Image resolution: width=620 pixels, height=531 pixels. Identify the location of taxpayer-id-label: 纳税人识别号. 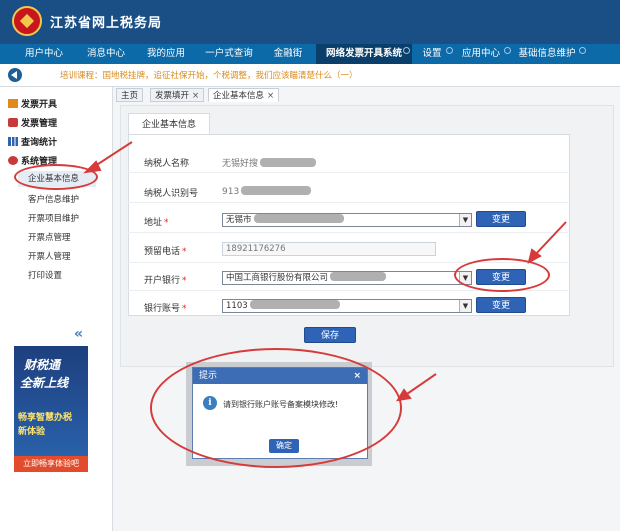
(171, 194).